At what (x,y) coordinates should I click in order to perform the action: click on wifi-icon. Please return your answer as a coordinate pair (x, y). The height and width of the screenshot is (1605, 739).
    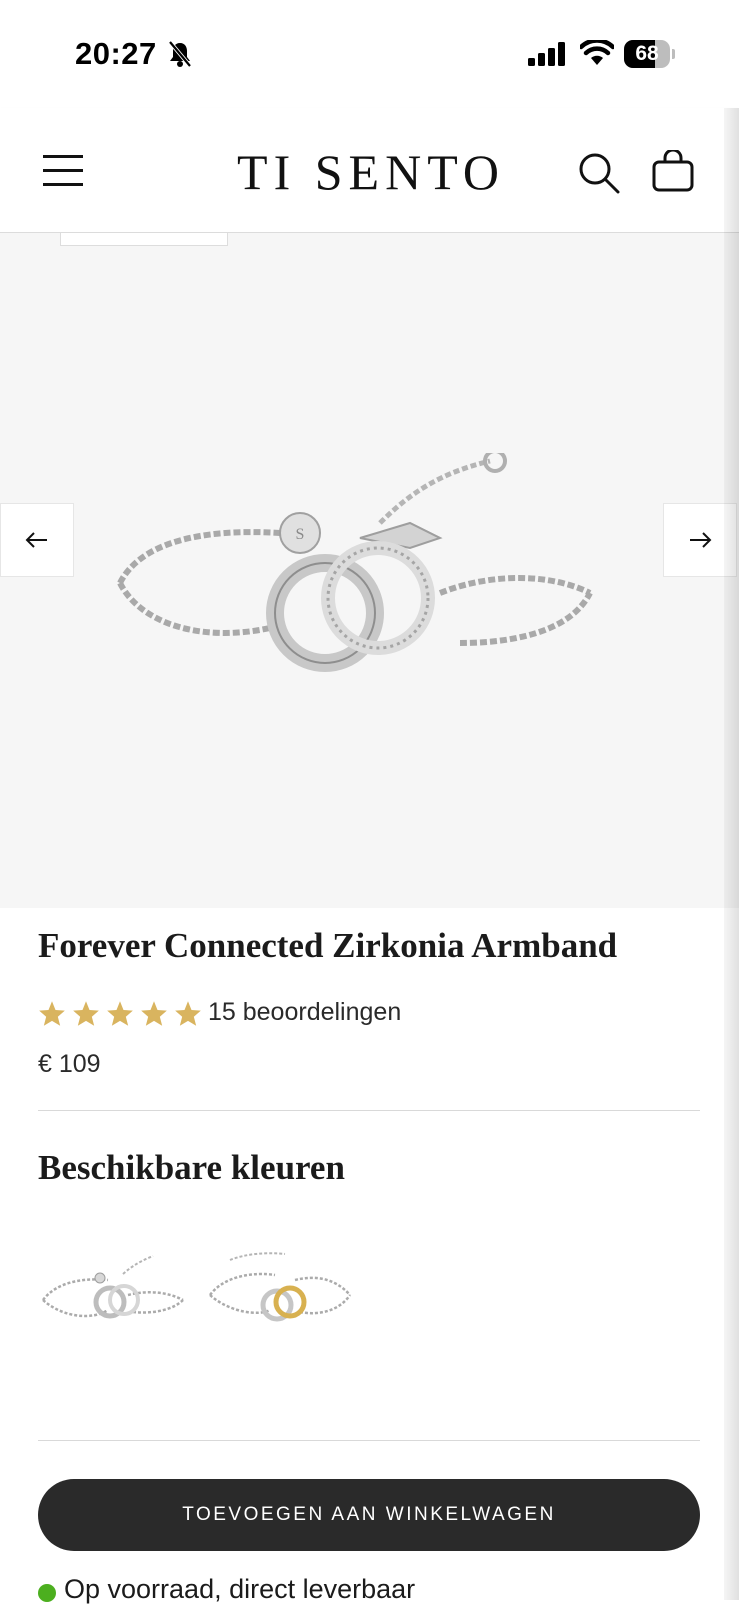
    Looking at the image, I should click on (597, 54).